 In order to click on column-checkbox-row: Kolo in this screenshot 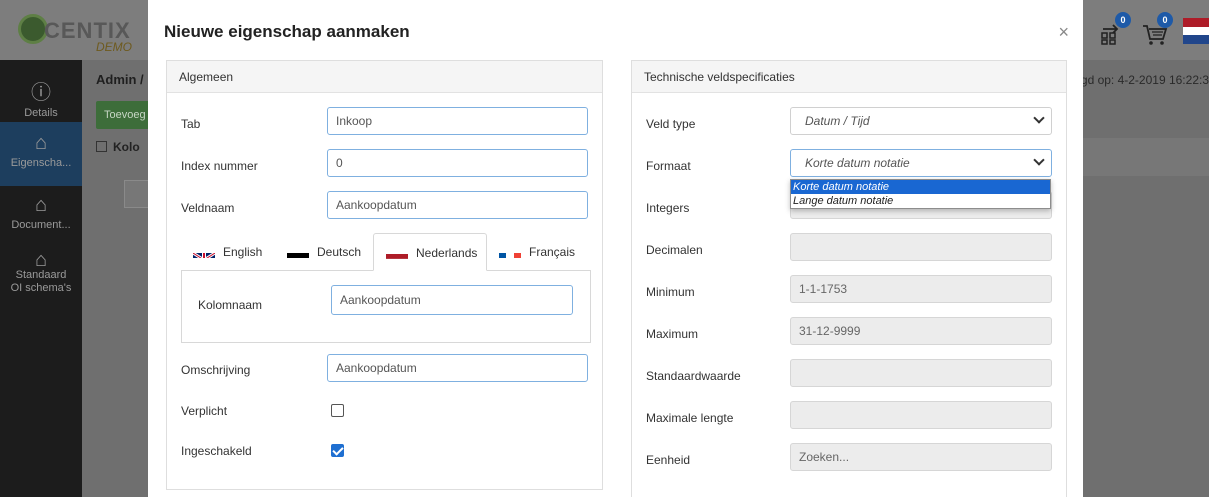, I will do `click(118, 147)`.